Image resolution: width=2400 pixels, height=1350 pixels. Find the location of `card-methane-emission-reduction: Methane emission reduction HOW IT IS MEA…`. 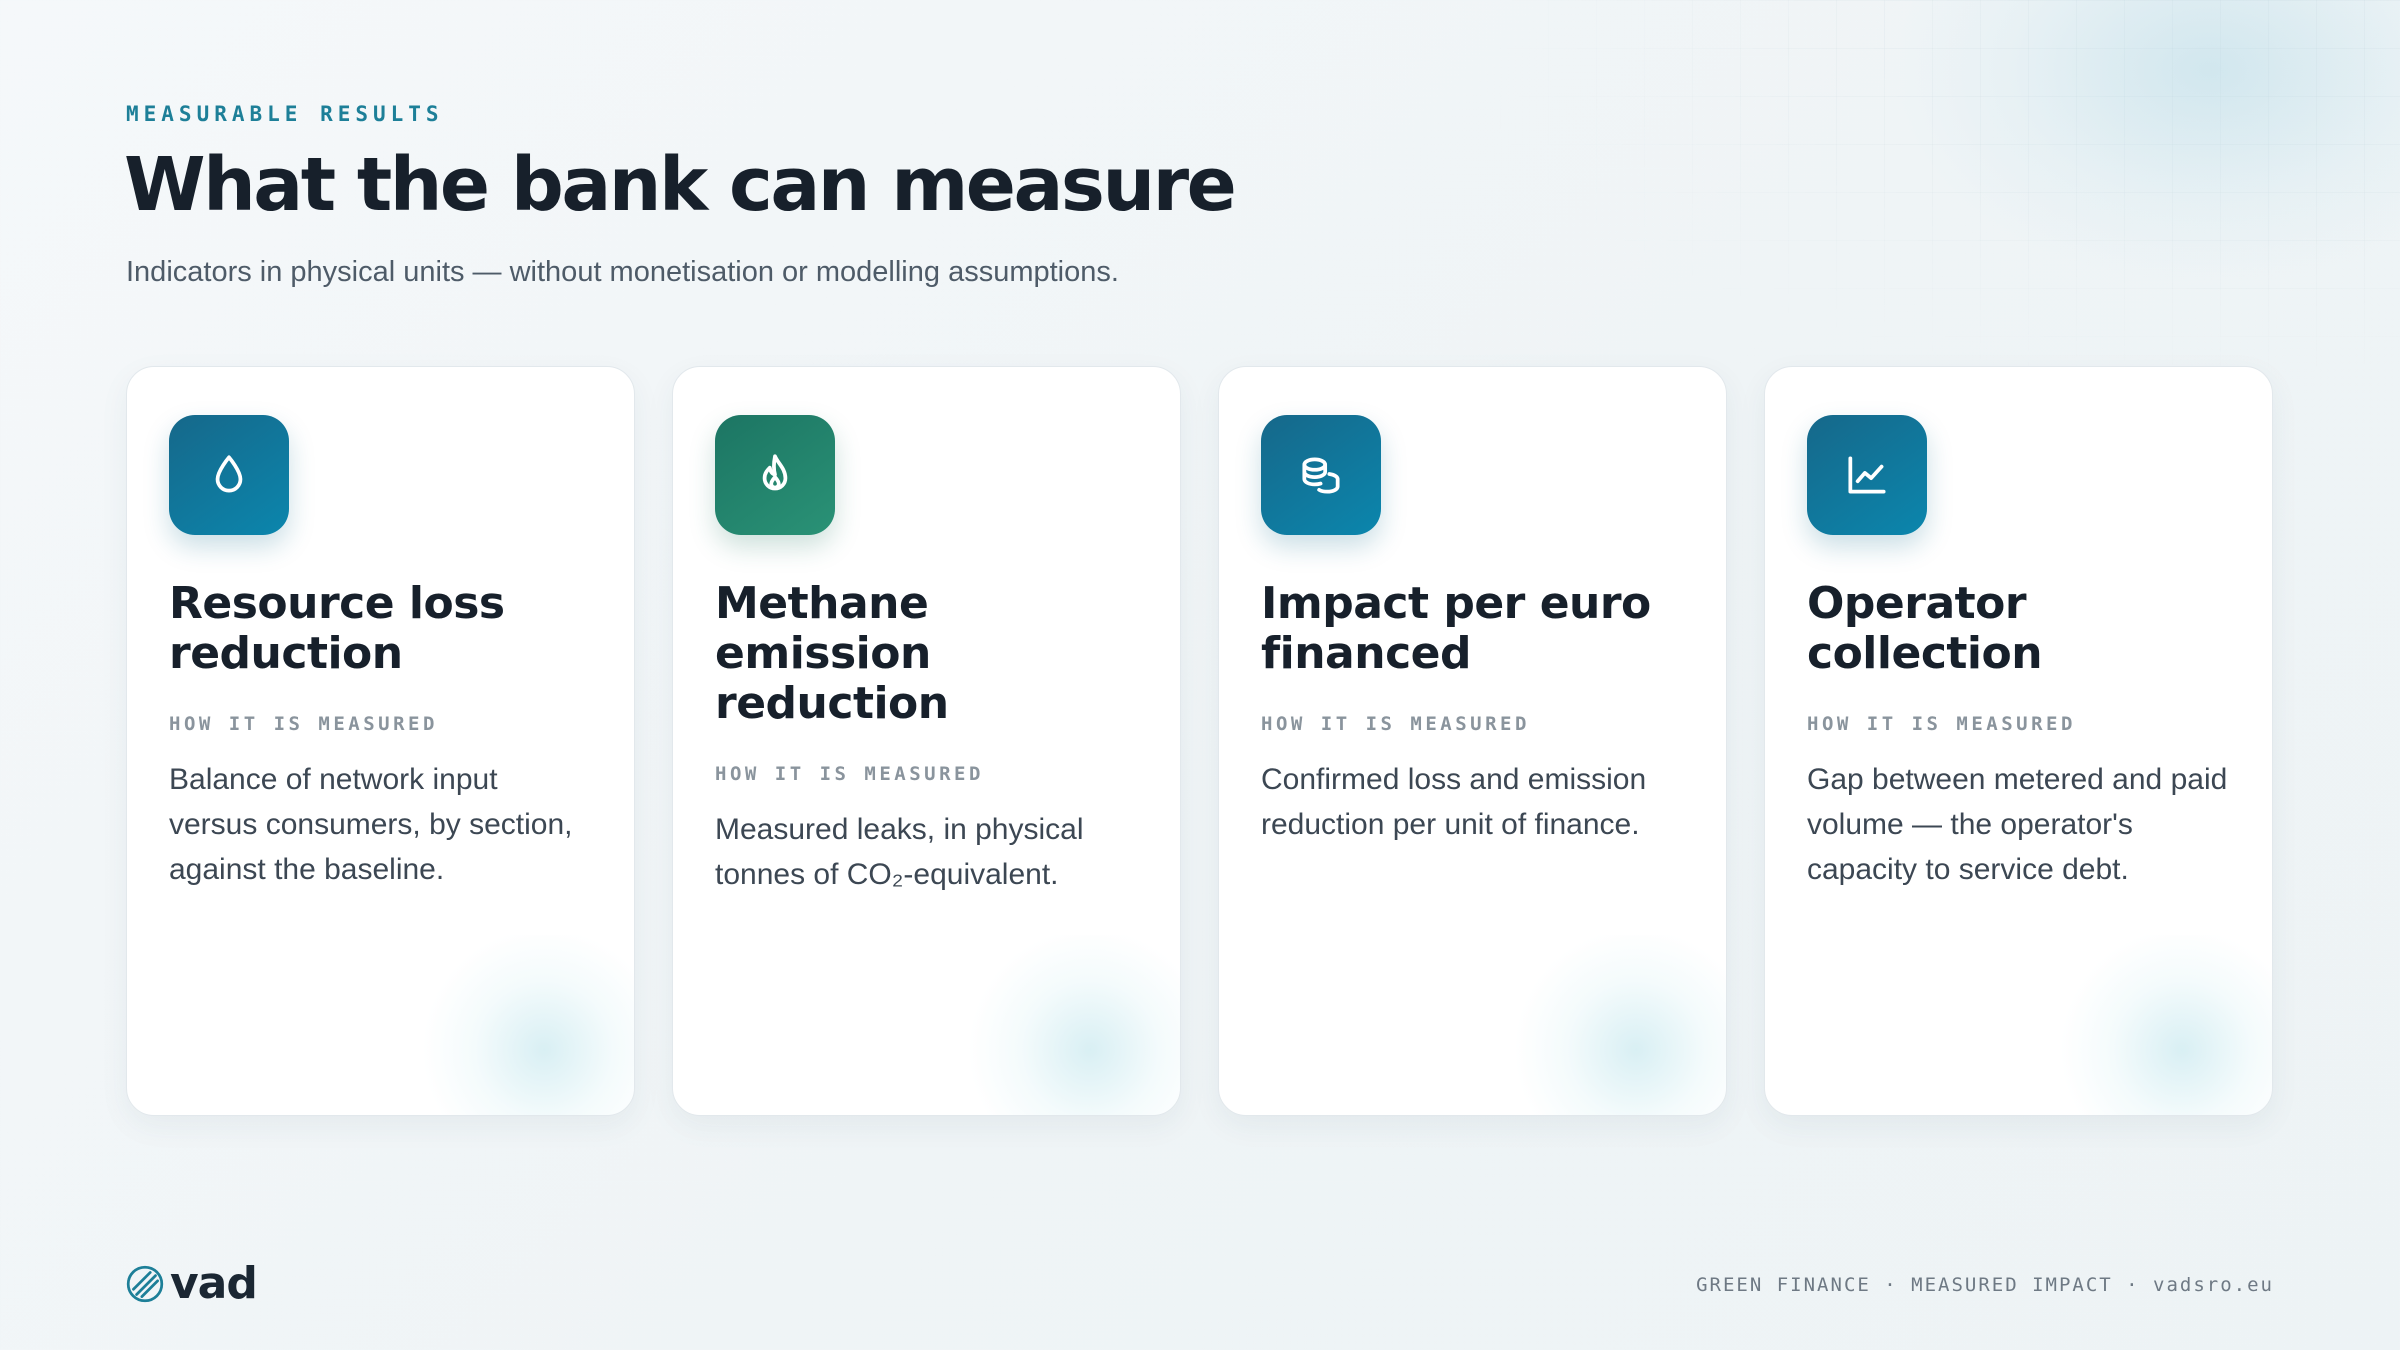

card-methane-emission-reduction: Methane emission reduction HOW IT IS MEA… is located at coordinates (926, 741).